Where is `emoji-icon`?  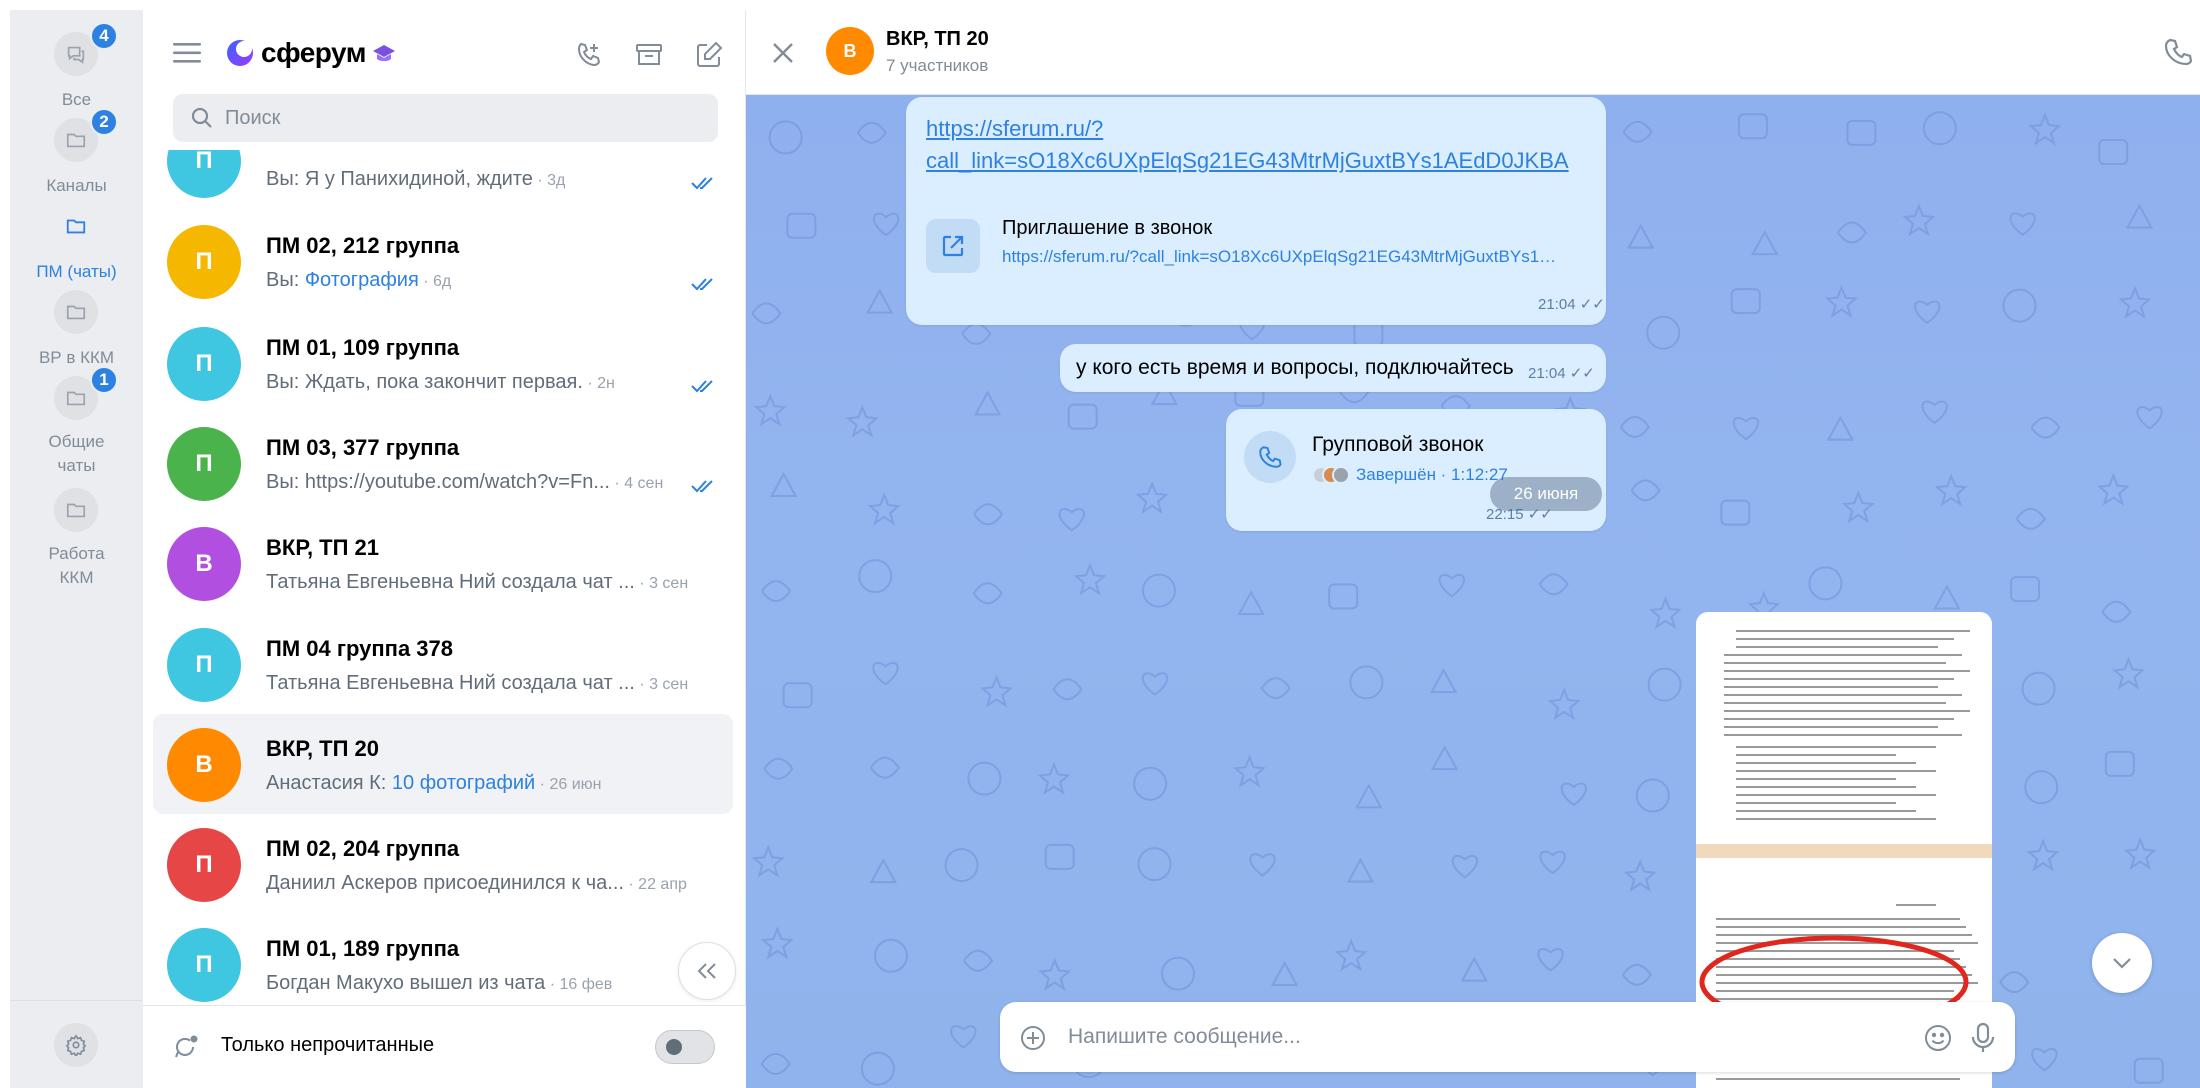 emoji-icon is located at coordinates (1938, 1038).